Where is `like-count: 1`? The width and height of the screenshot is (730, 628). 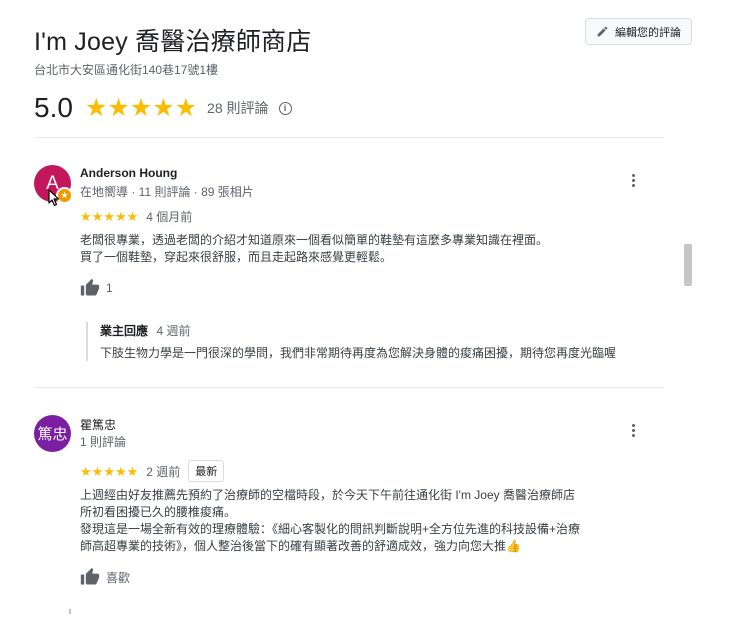 like-count: 1 is located at coordinates (109, 288).